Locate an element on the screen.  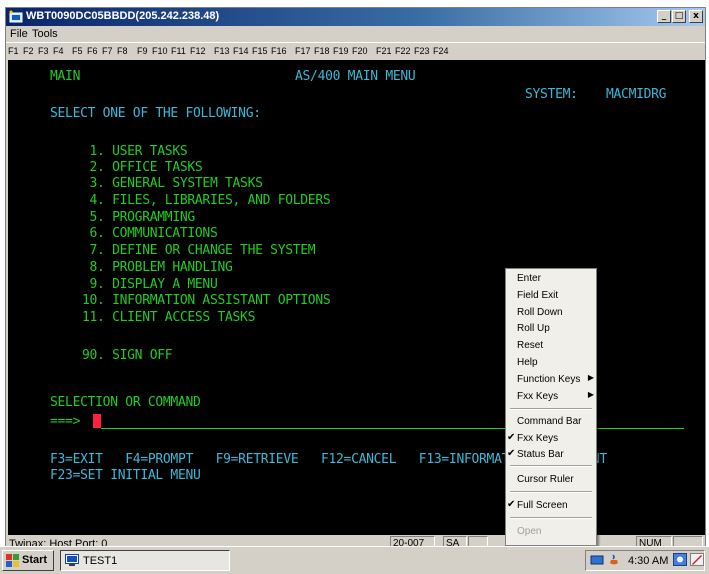
menu-tools: Tools is located at coordinates (45, 34).